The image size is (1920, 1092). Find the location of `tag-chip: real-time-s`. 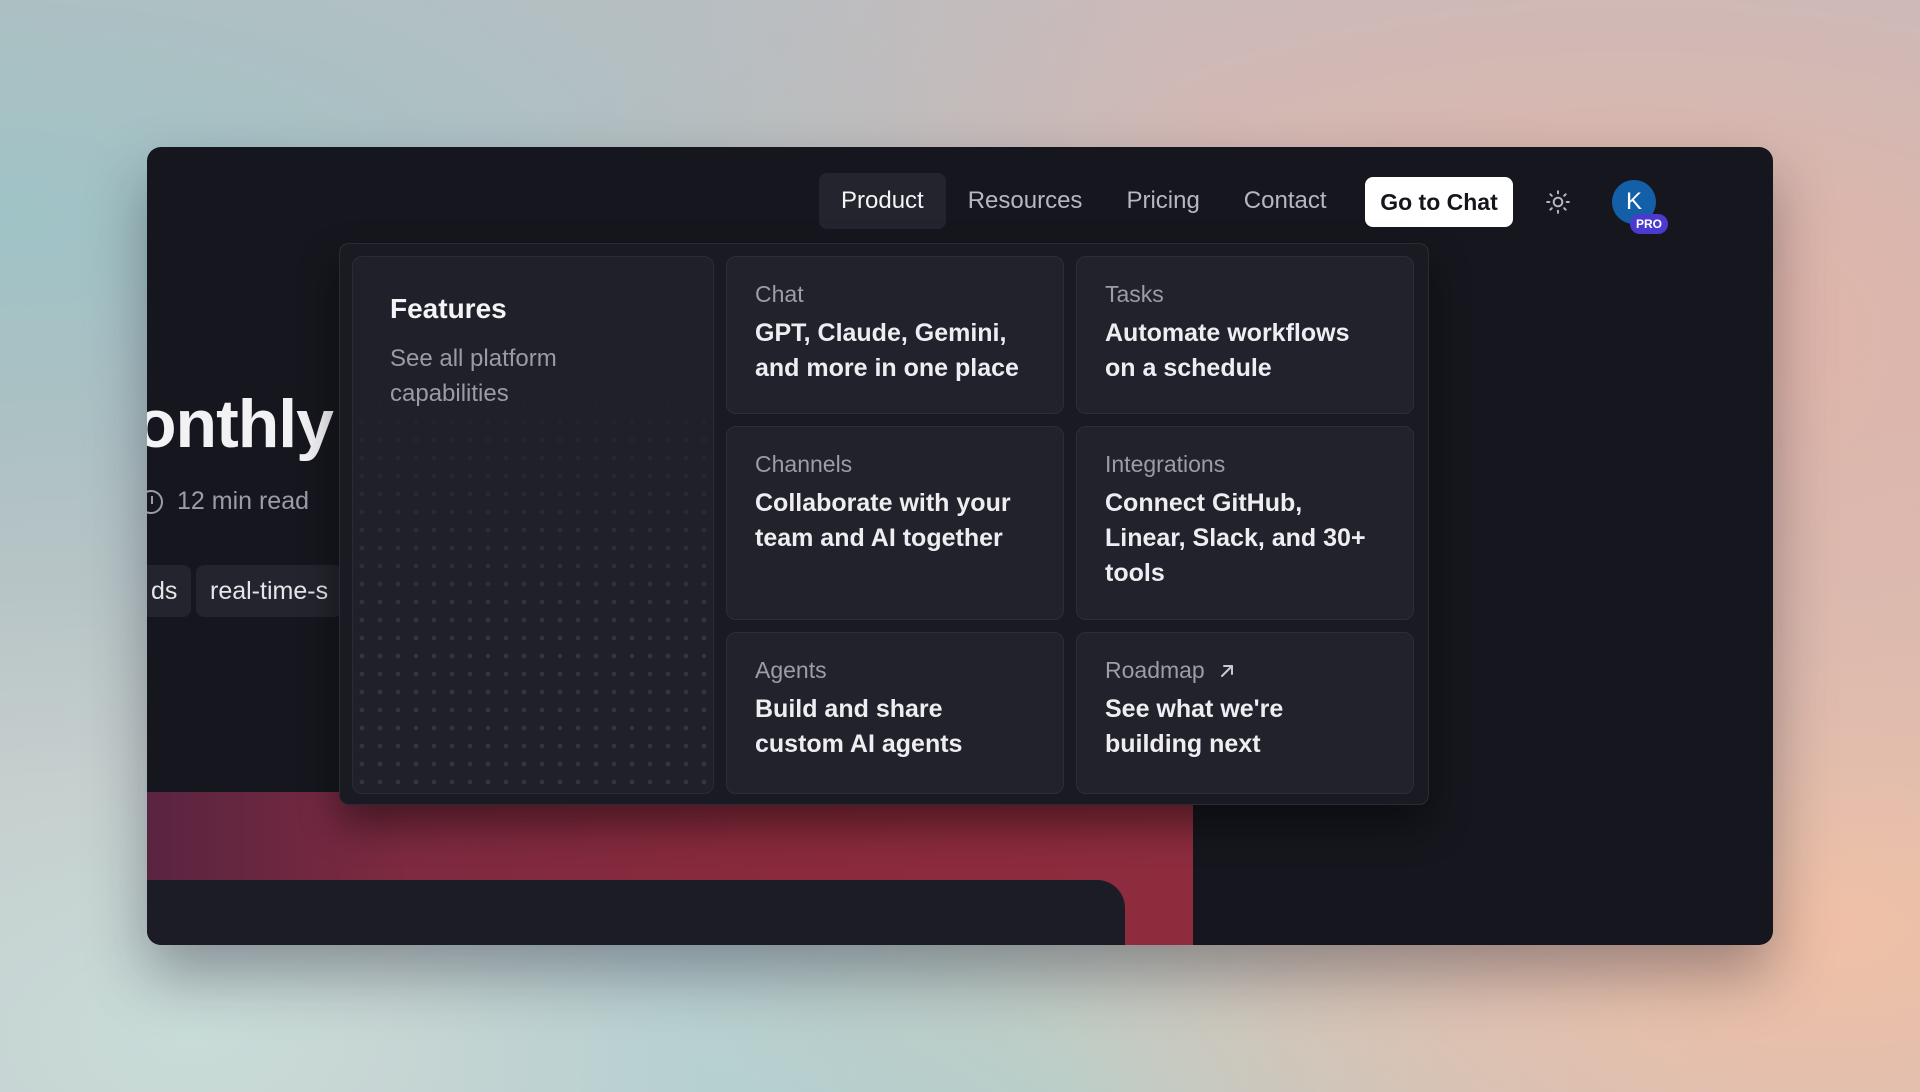

tag-chip: real-time-s is located at coordinates (269, 591).